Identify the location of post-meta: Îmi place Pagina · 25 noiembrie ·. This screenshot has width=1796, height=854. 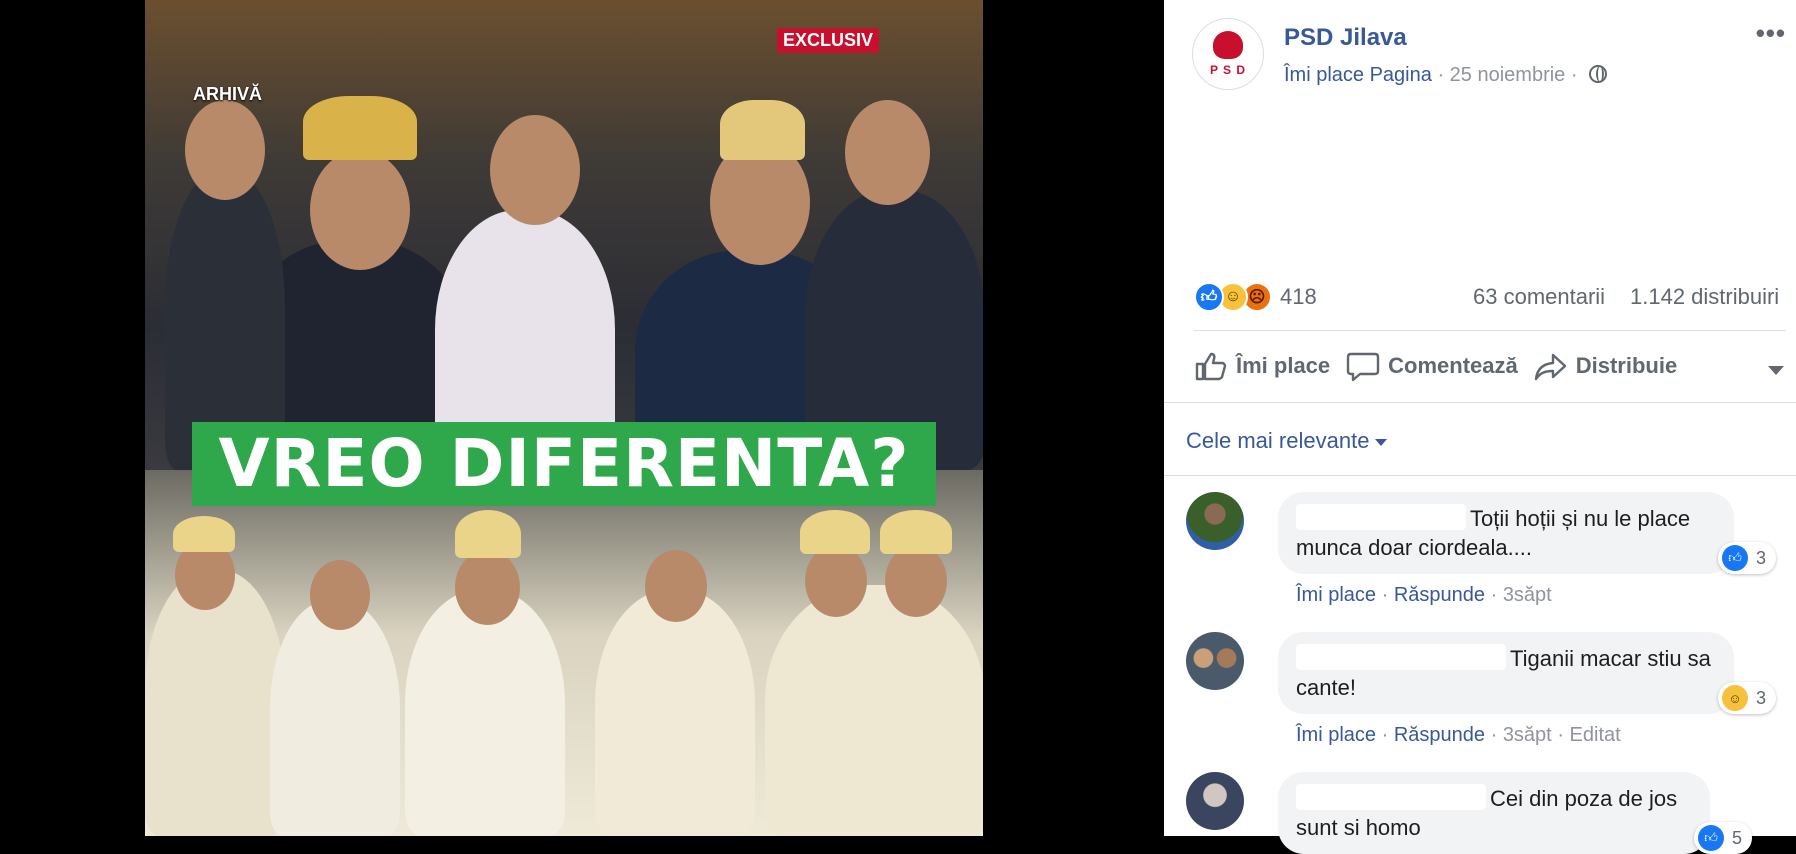
(1446, 75).